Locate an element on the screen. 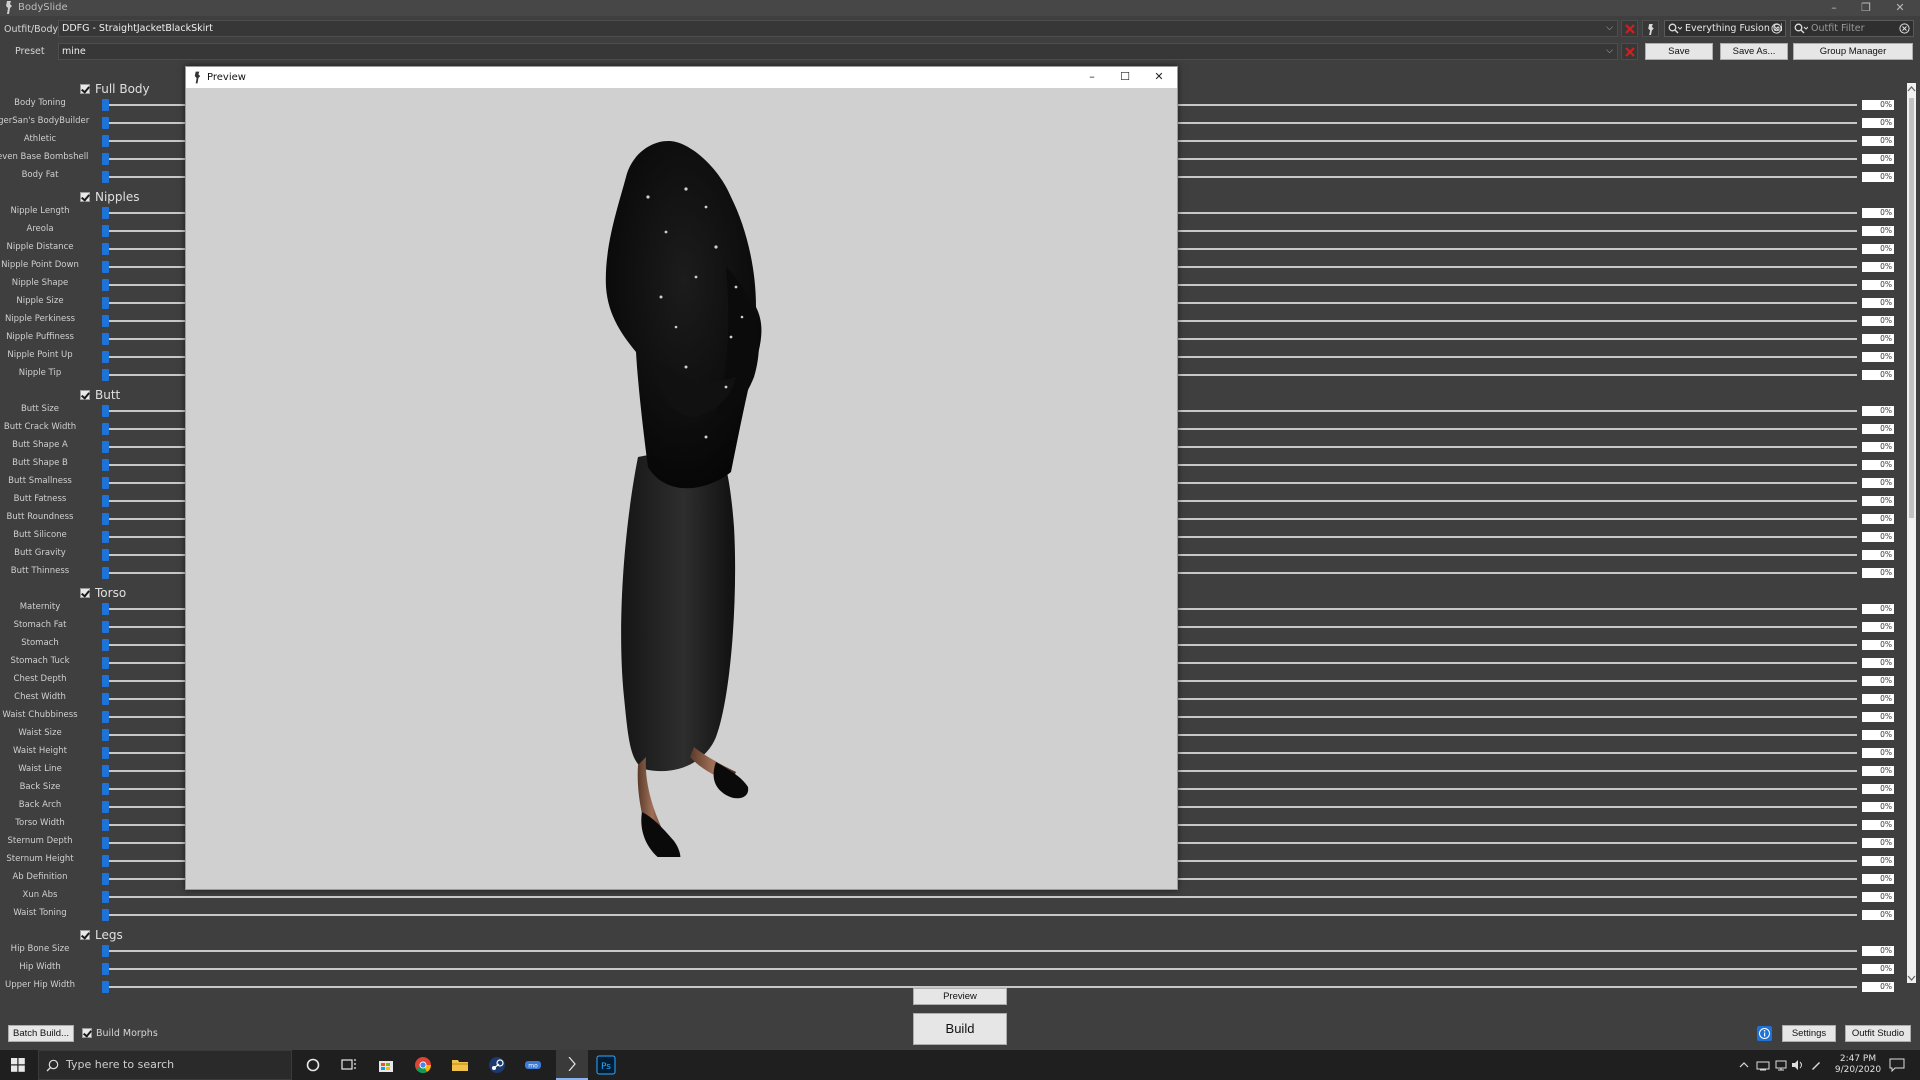 Image resolution: width=1920 pixels, height=1080 pixels. minimize-icon: – is located at coordinates (1092, 77).